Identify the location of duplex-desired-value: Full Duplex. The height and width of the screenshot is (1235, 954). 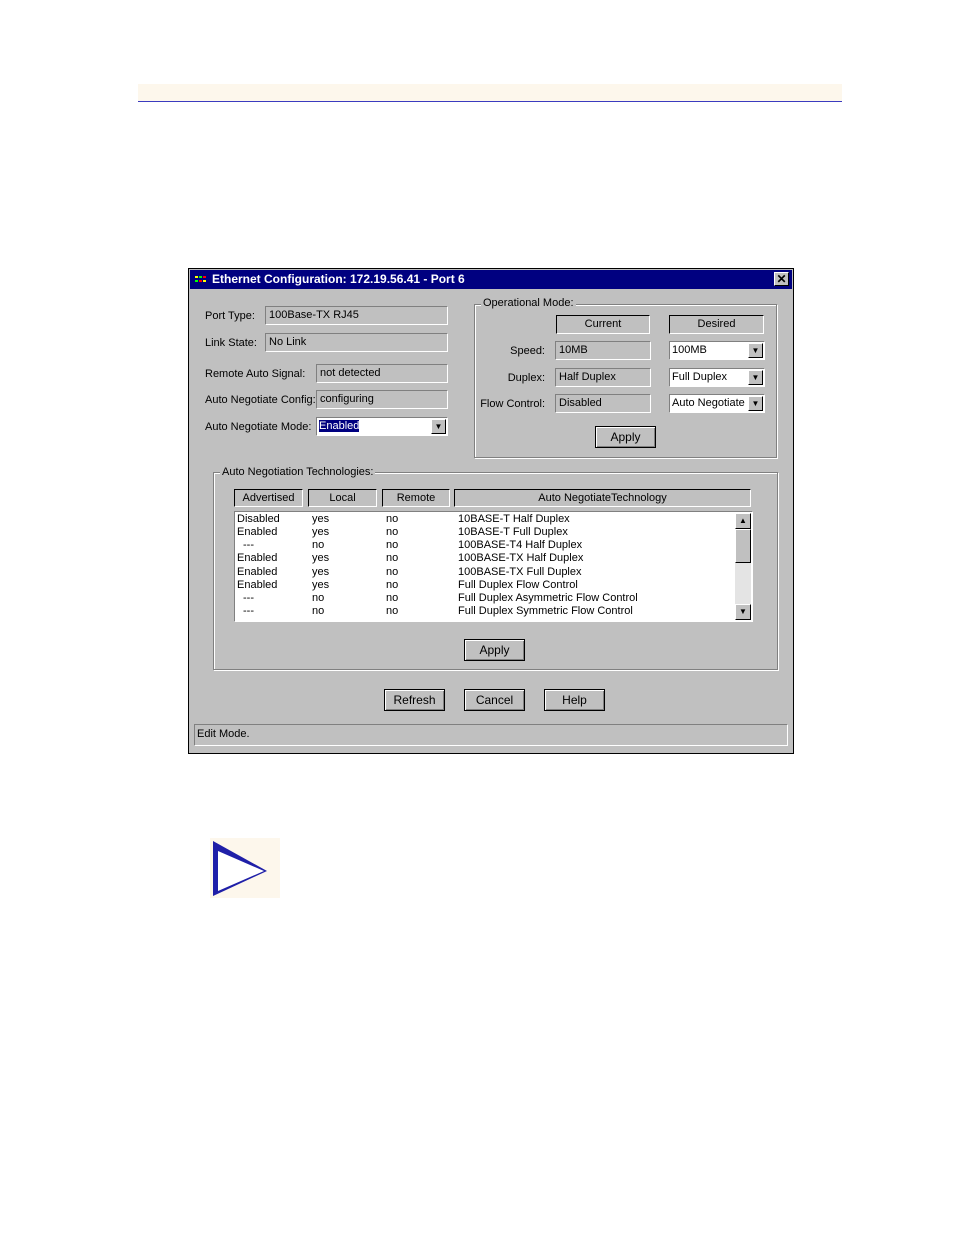
(700, 377).